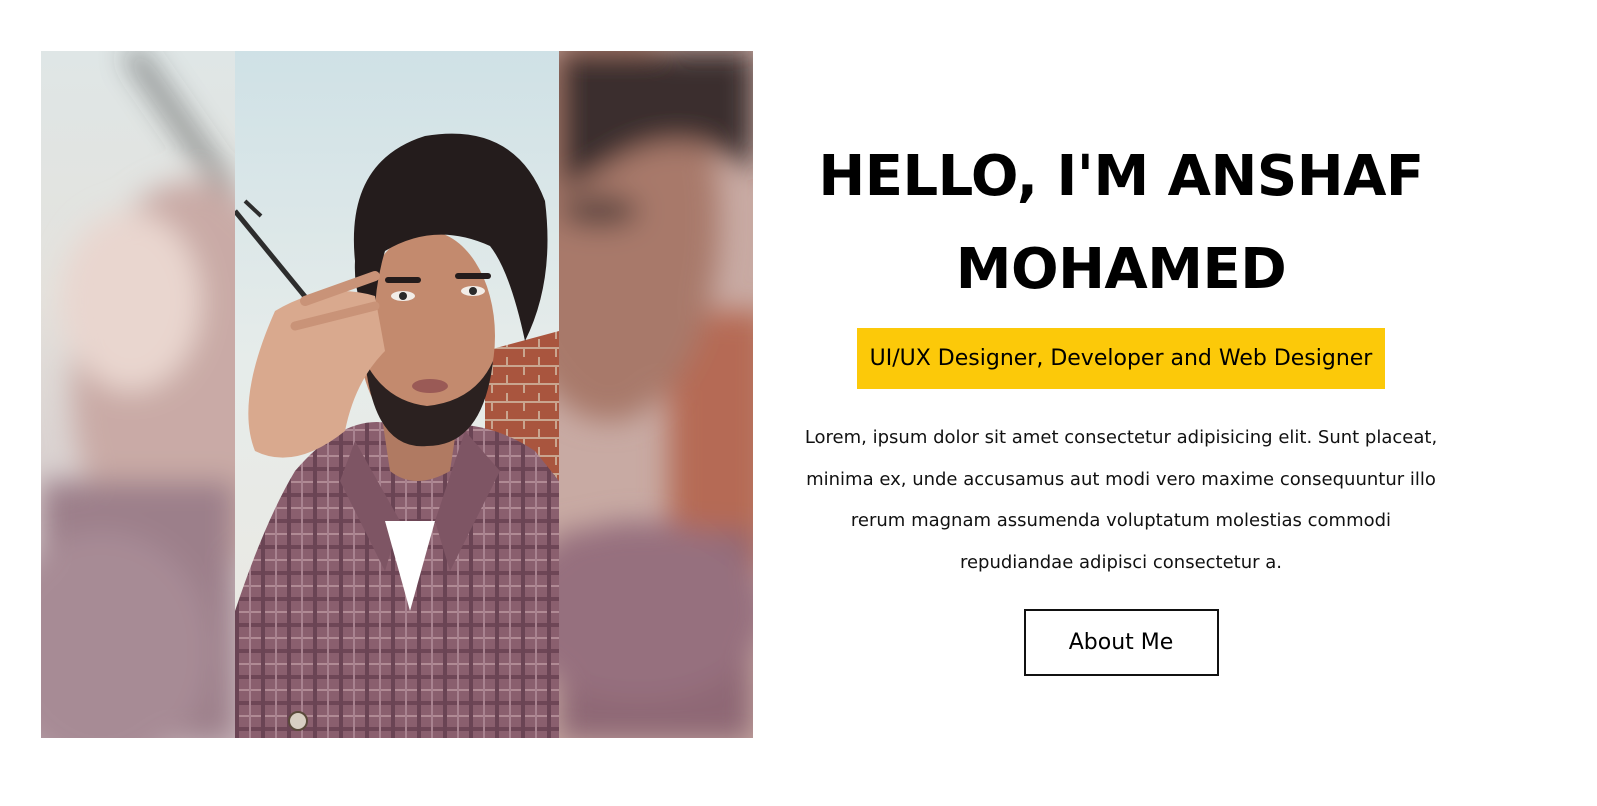  What do you see at coordinates (1121, 269) in the screenshot?
I see `headline-line-2: MOHAMED` at bounding box center [1121, 269].